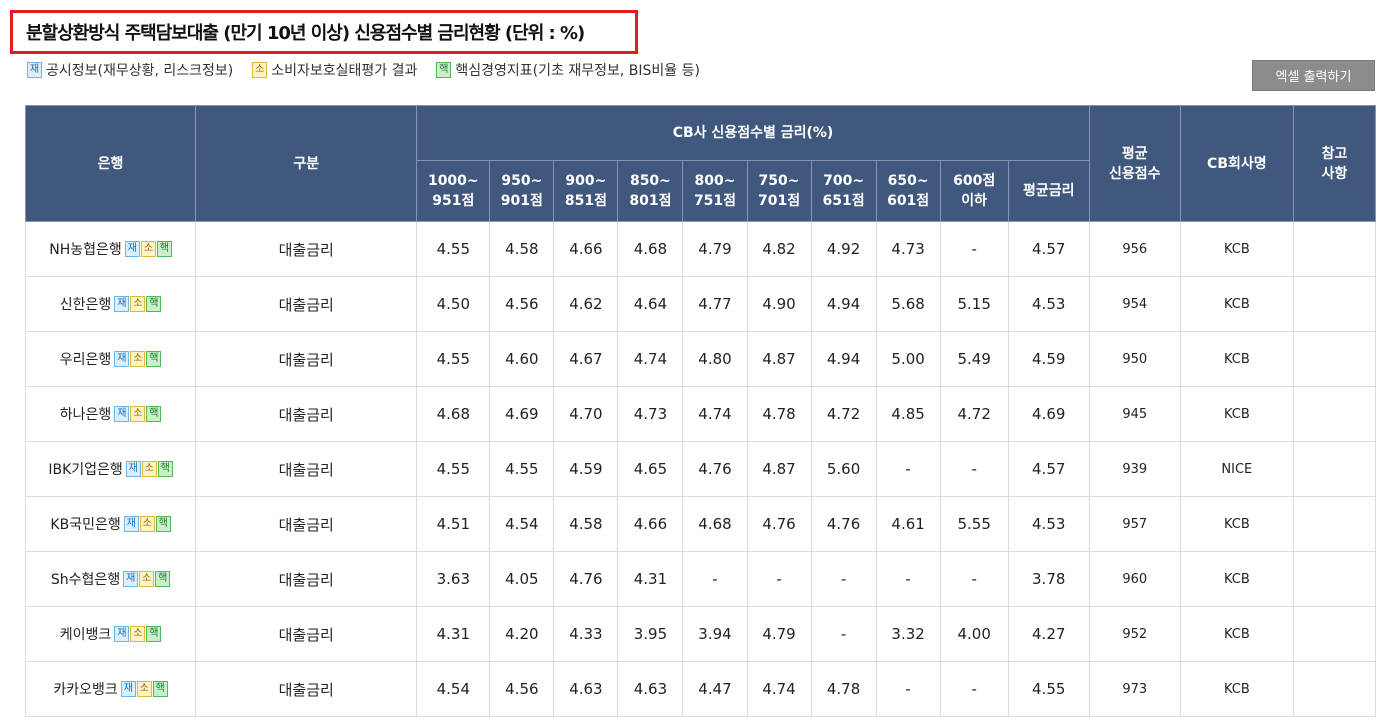 This screenshot has height=720, width=1382. What do you see at coordinates (85, 249) in the screenshot?
I see `bank-name: NH농협은행` at bounding box center [85, 249].